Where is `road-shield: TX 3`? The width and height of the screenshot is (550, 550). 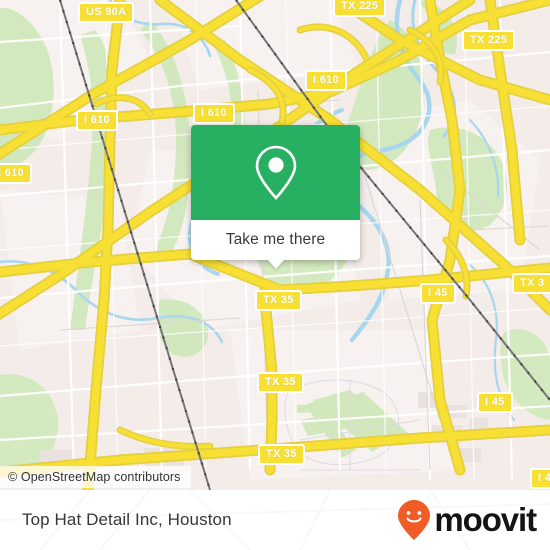 road-shield: TX 3 is located at coordinates (531, 283).